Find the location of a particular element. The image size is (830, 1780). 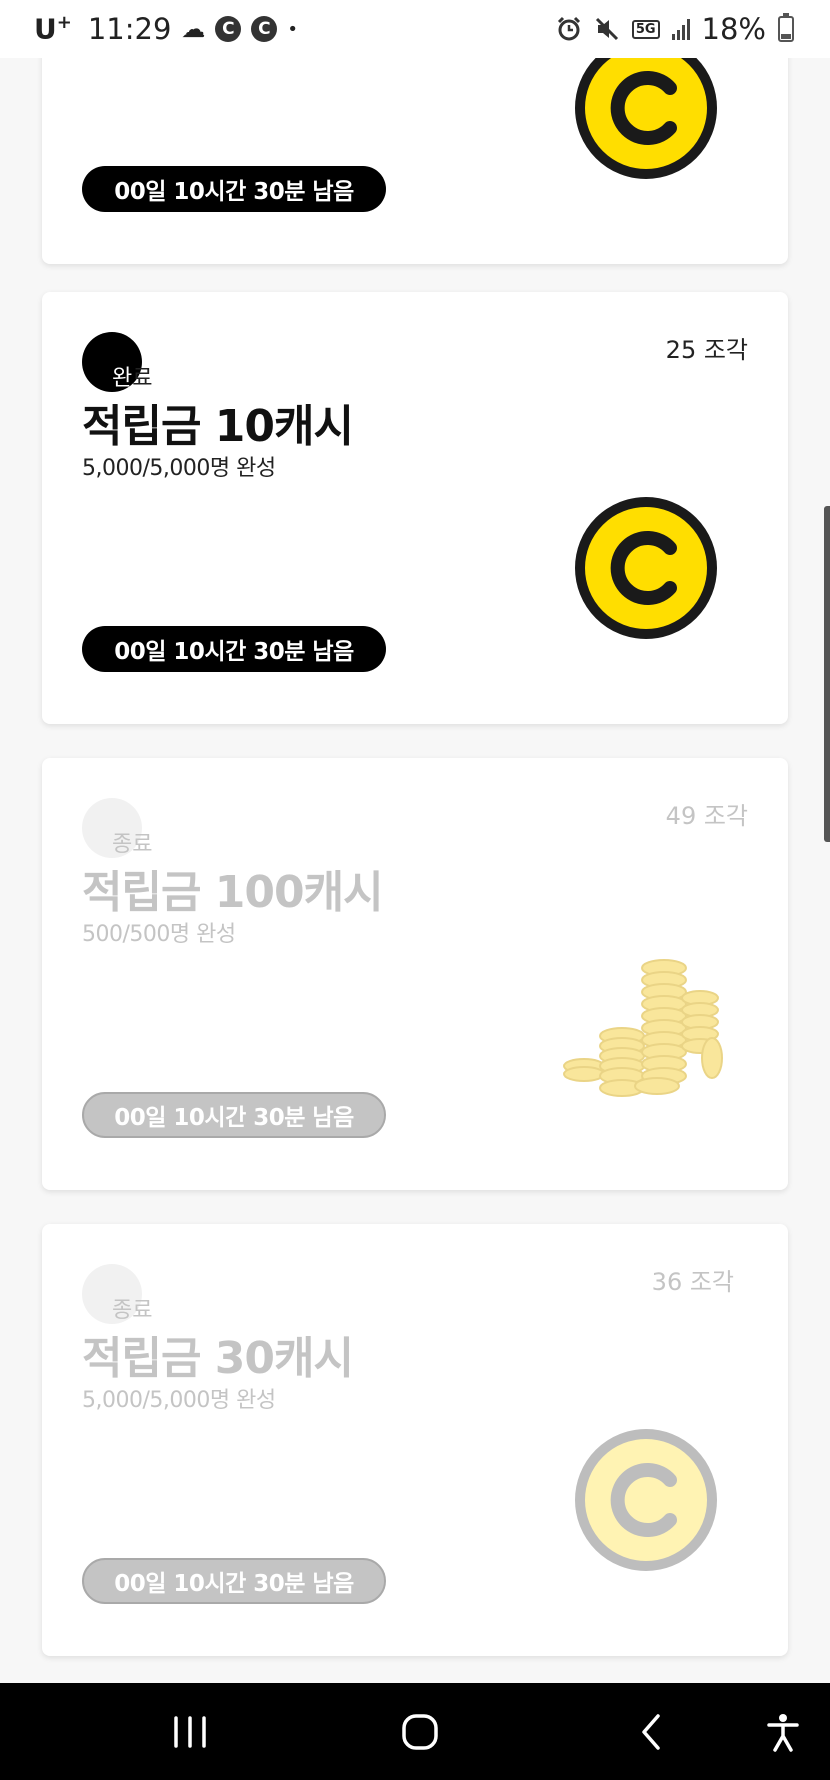

status-badge-label: 완료 is located at coordinates (132, 378).